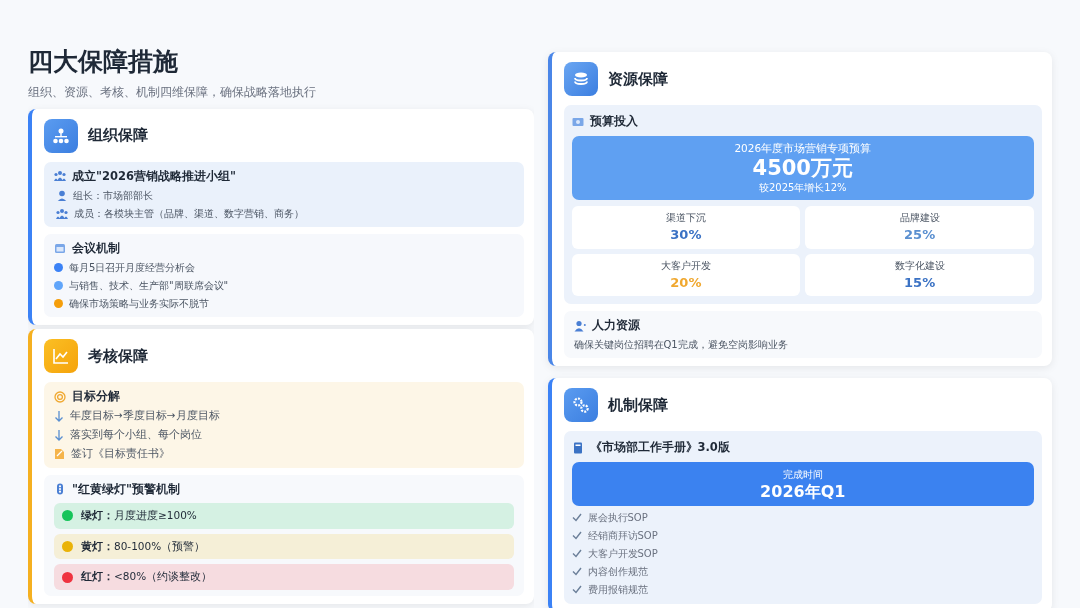 The height and width of the screenshot is (608, 1080). Describe the element at coordinates (802, 169) in the screenshot. I see `budget-amount: 4500万元` at that location.